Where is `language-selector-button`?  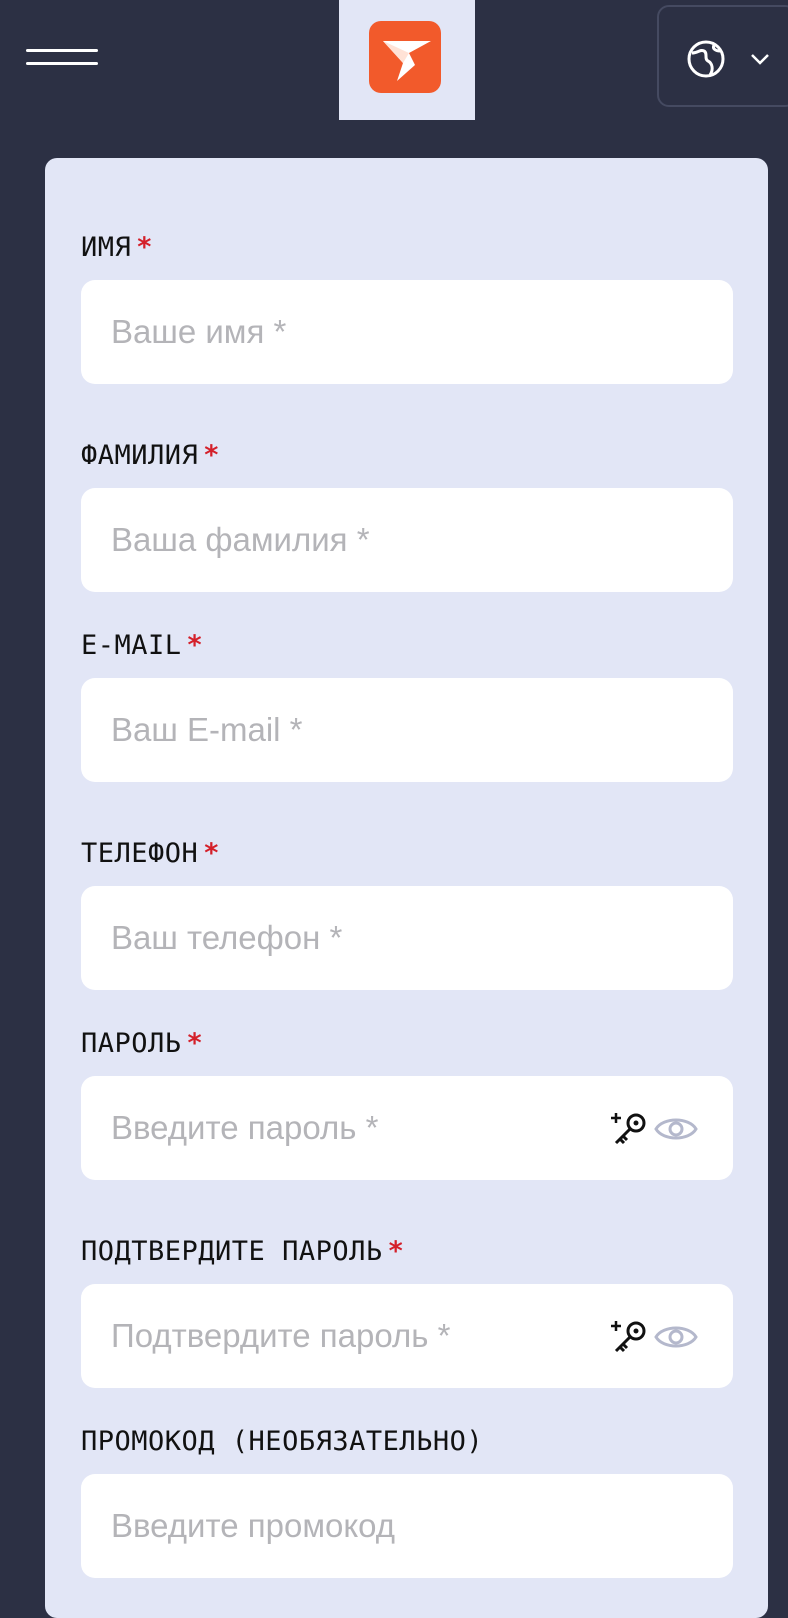
language-selector-button is located at coordinates (722, 56).